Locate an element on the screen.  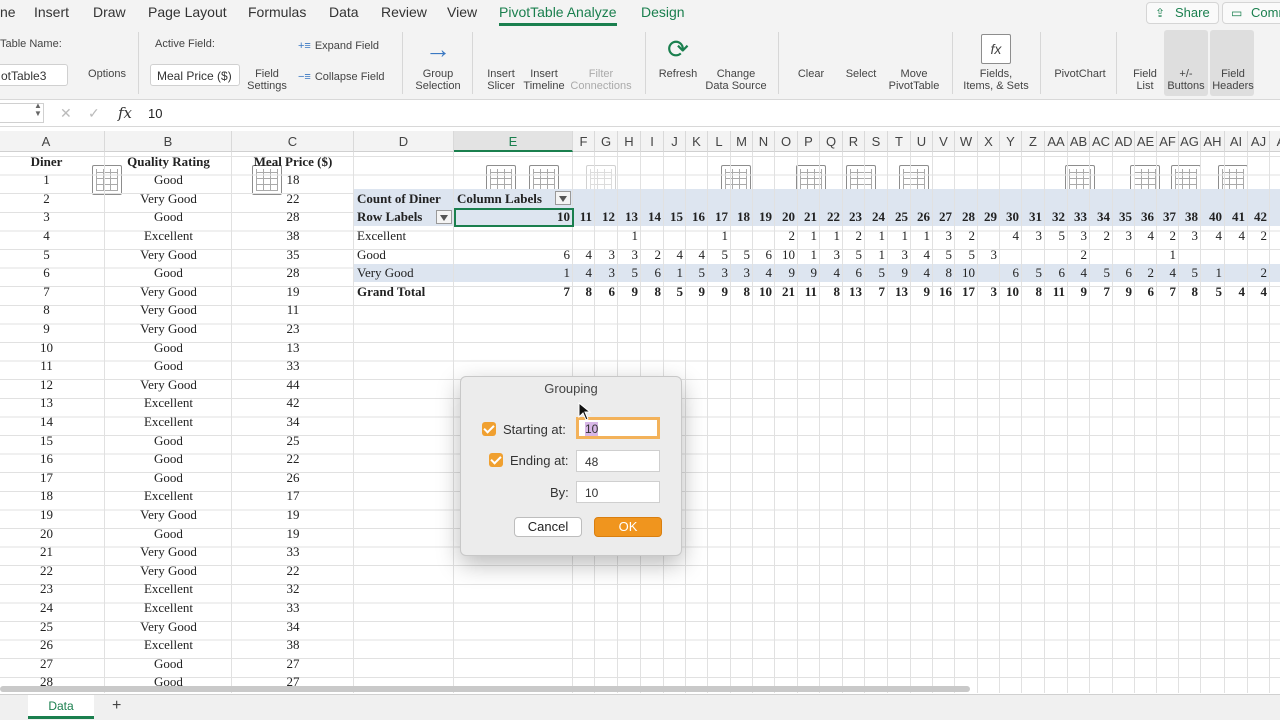
table-cell: 18 is located at coordinates (52, 496).